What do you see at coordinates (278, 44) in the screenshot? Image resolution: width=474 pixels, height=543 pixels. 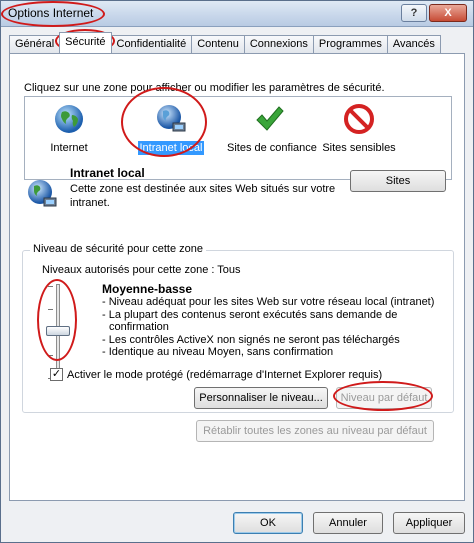 I see `tab-connections: Connexions` at bounding box center [278, 44].